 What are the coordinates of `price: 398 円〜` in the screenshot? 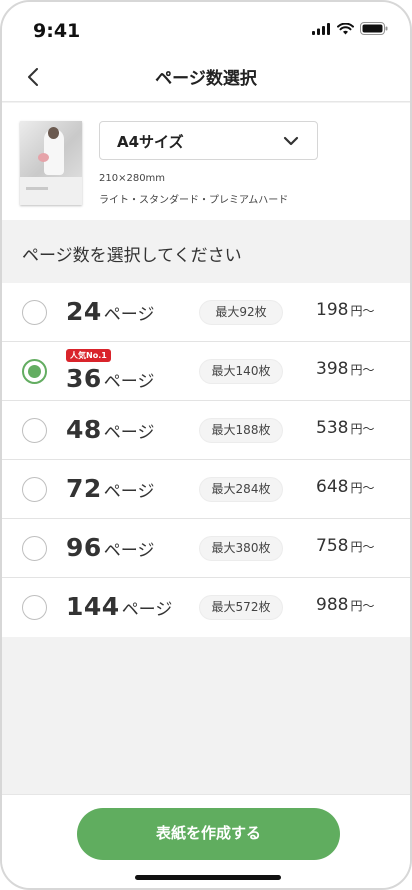 It's located at (345, 369).